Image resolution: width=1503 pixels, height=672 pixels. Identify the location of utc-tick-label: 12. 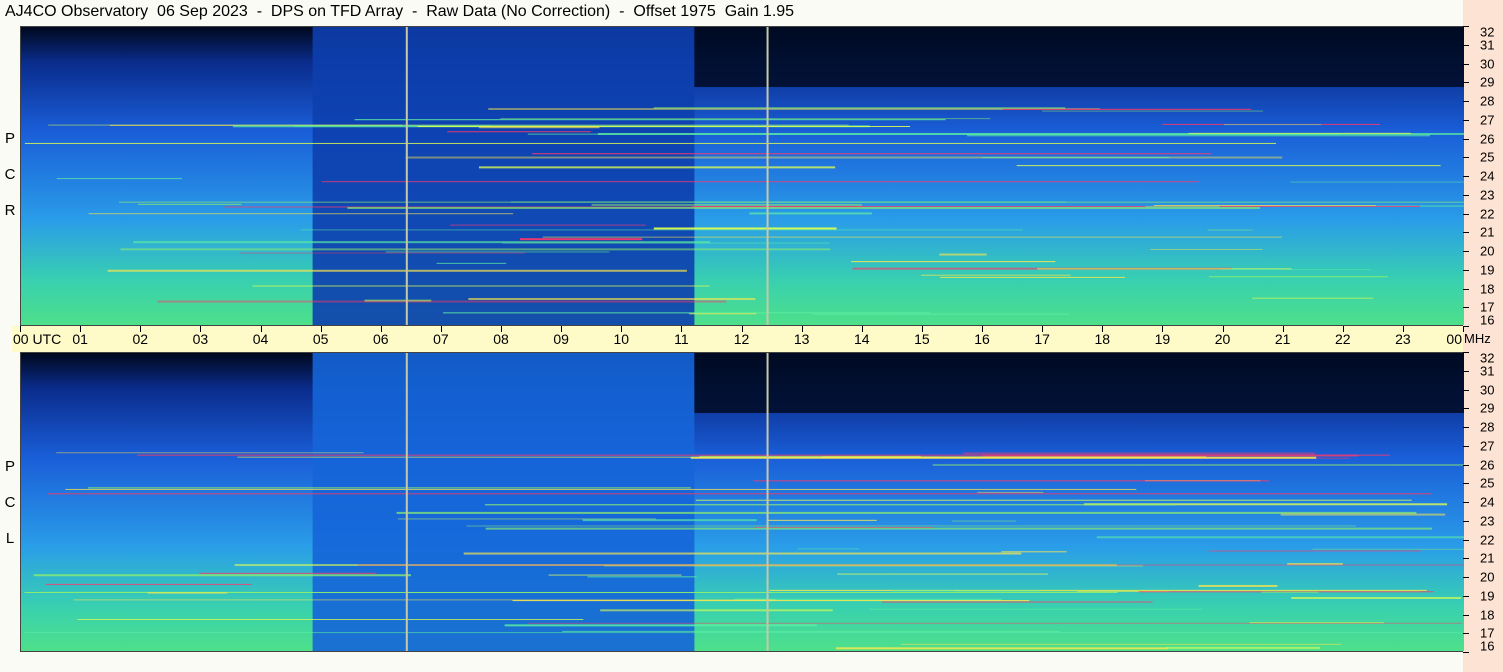
(741, 339).